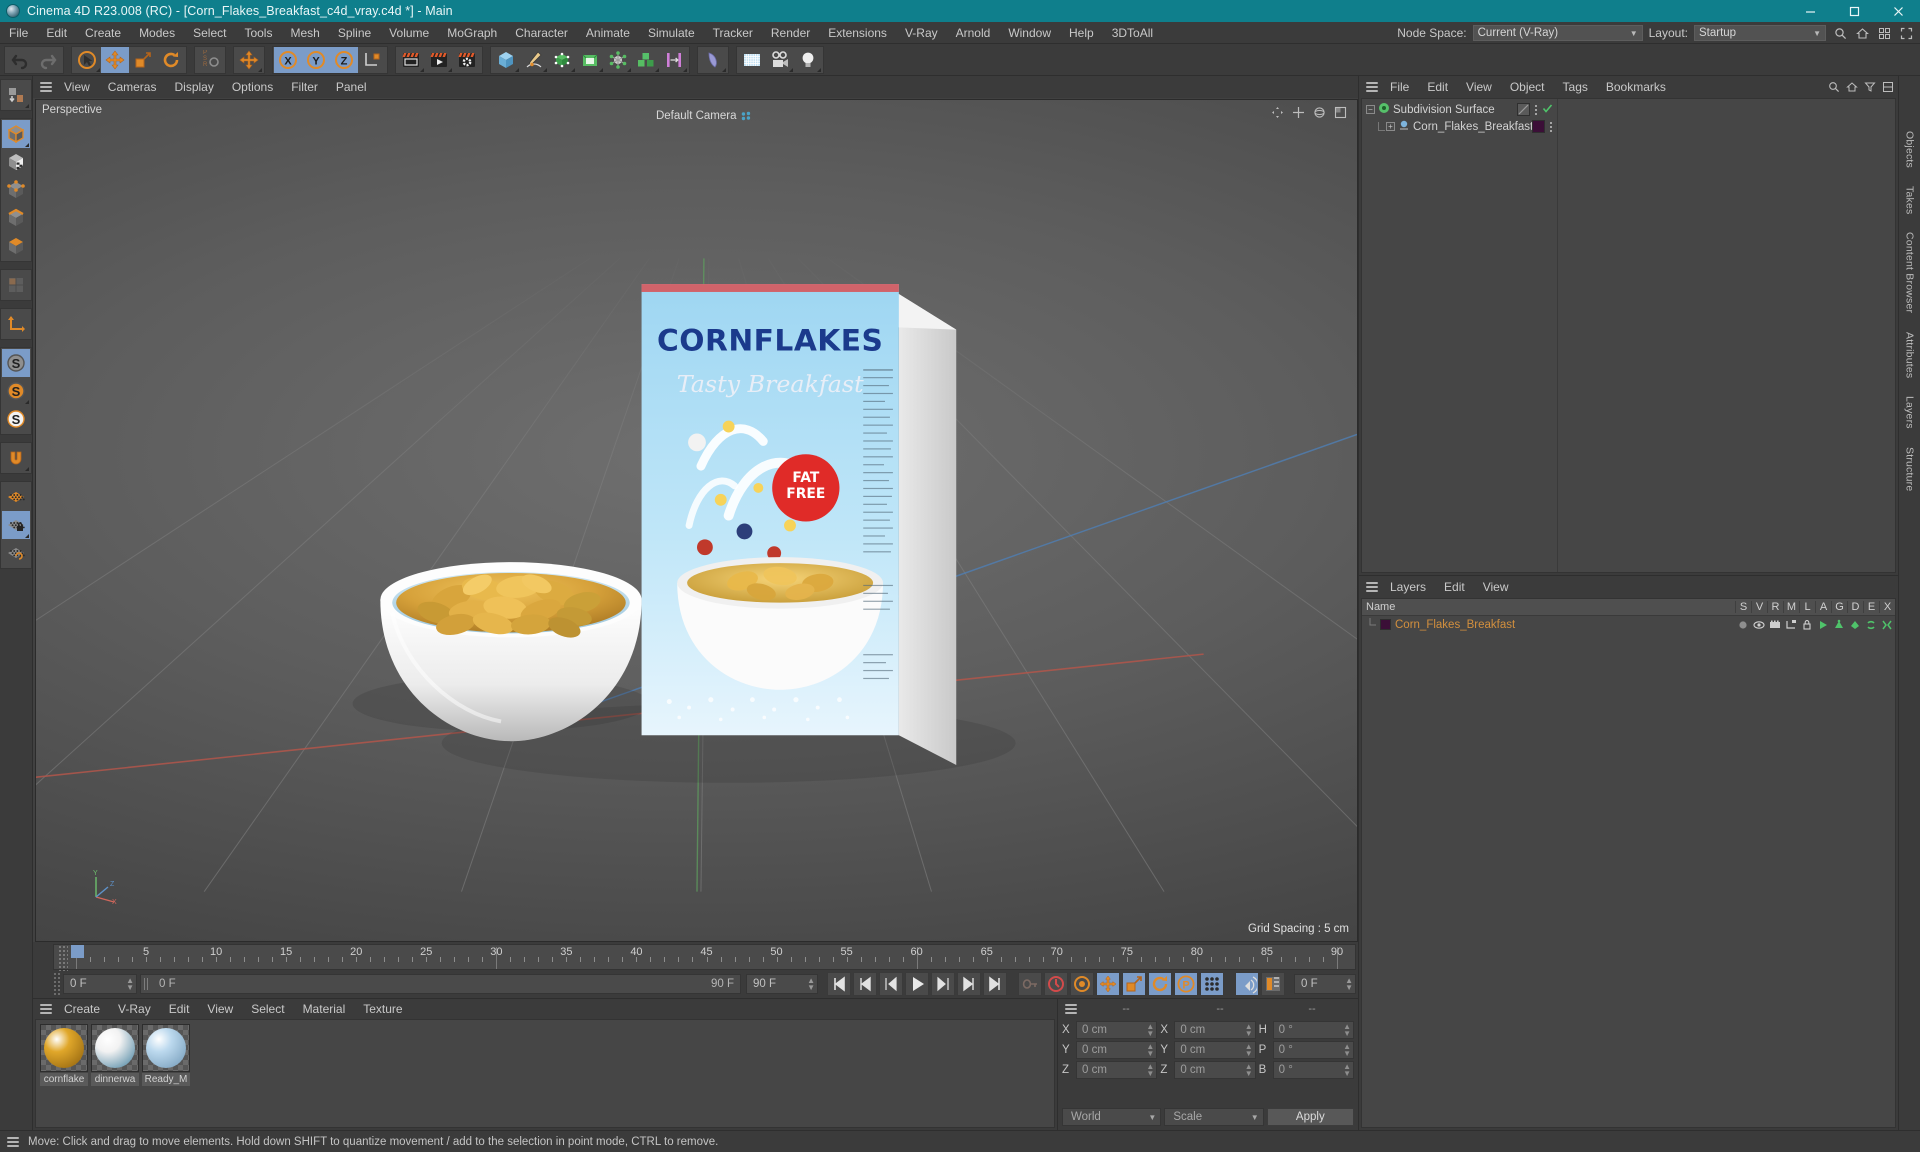  I want to click on object-menu-tags: Tags, so click(1575, 87).